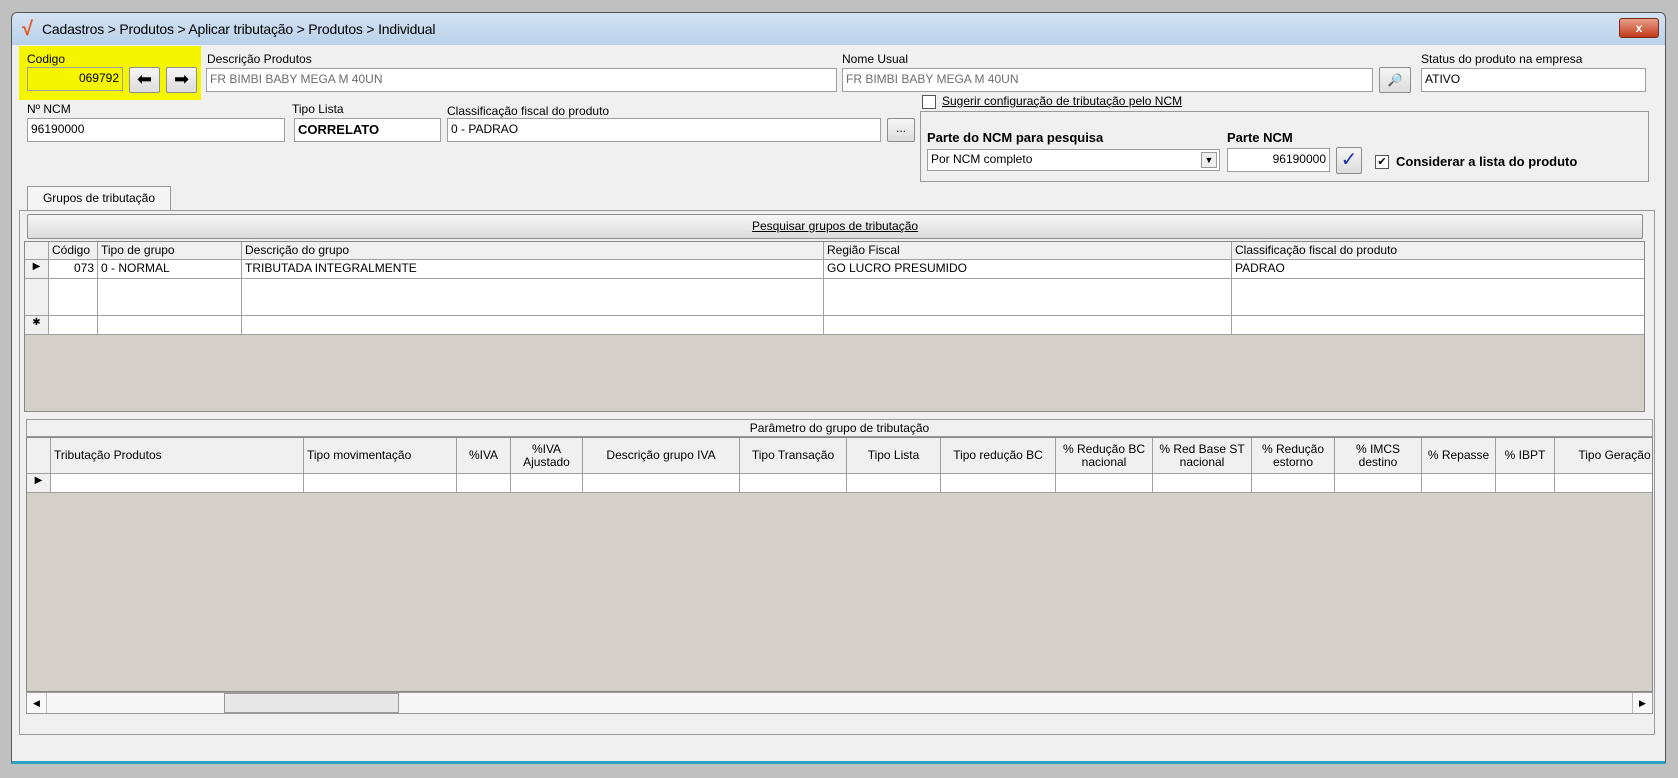  Describe the element at coordinates (75, 79) in the screenshot. I see `codigo-input: 069792` at that location.